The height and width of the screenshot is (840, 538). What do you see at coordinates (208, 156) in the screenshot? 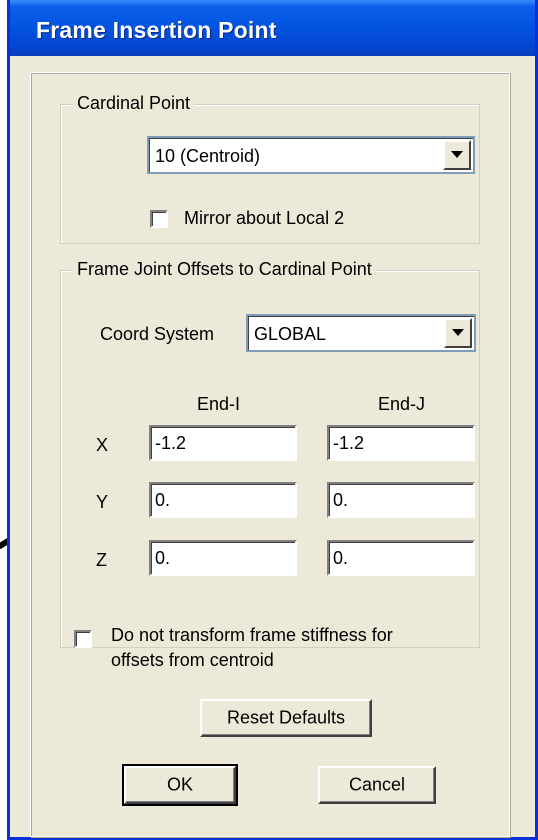
I see `cardinal-point-value: 10 (Centroid)` at bounding box center [208, 156].